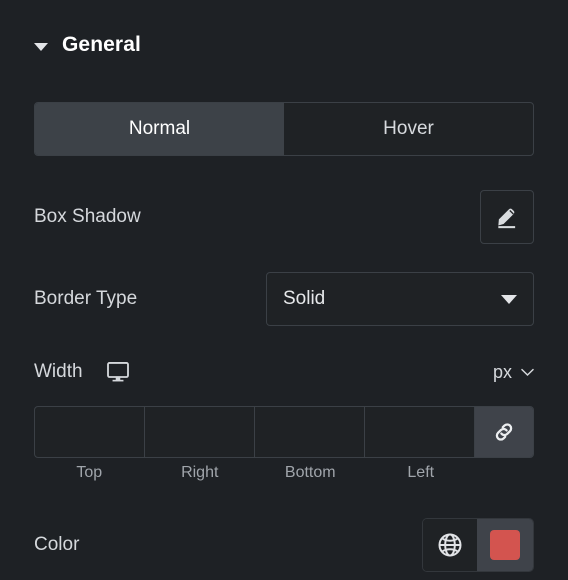 This screenshot has height=580, width=568. Describe the element at coordinates (400, 299) in the screenshot. I see `border-type-select: Solid` at that location.